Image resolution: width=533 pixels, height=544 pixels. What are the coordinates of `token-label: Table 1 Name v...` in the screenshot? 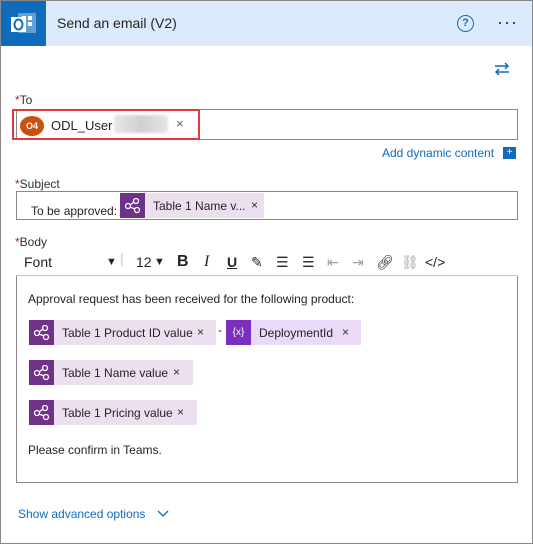 It's located at (199, 206).